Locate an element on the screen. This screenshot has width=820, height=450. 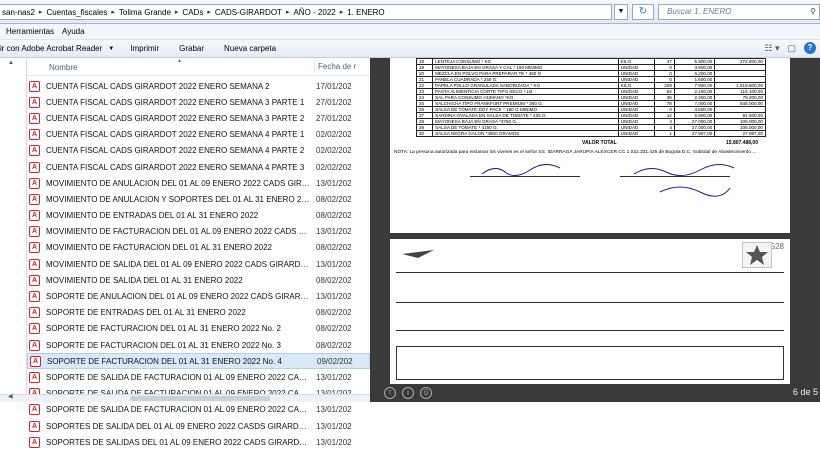
search-input: Buscar 1. ENERO ⚲ is located at coordinates (739, 12).